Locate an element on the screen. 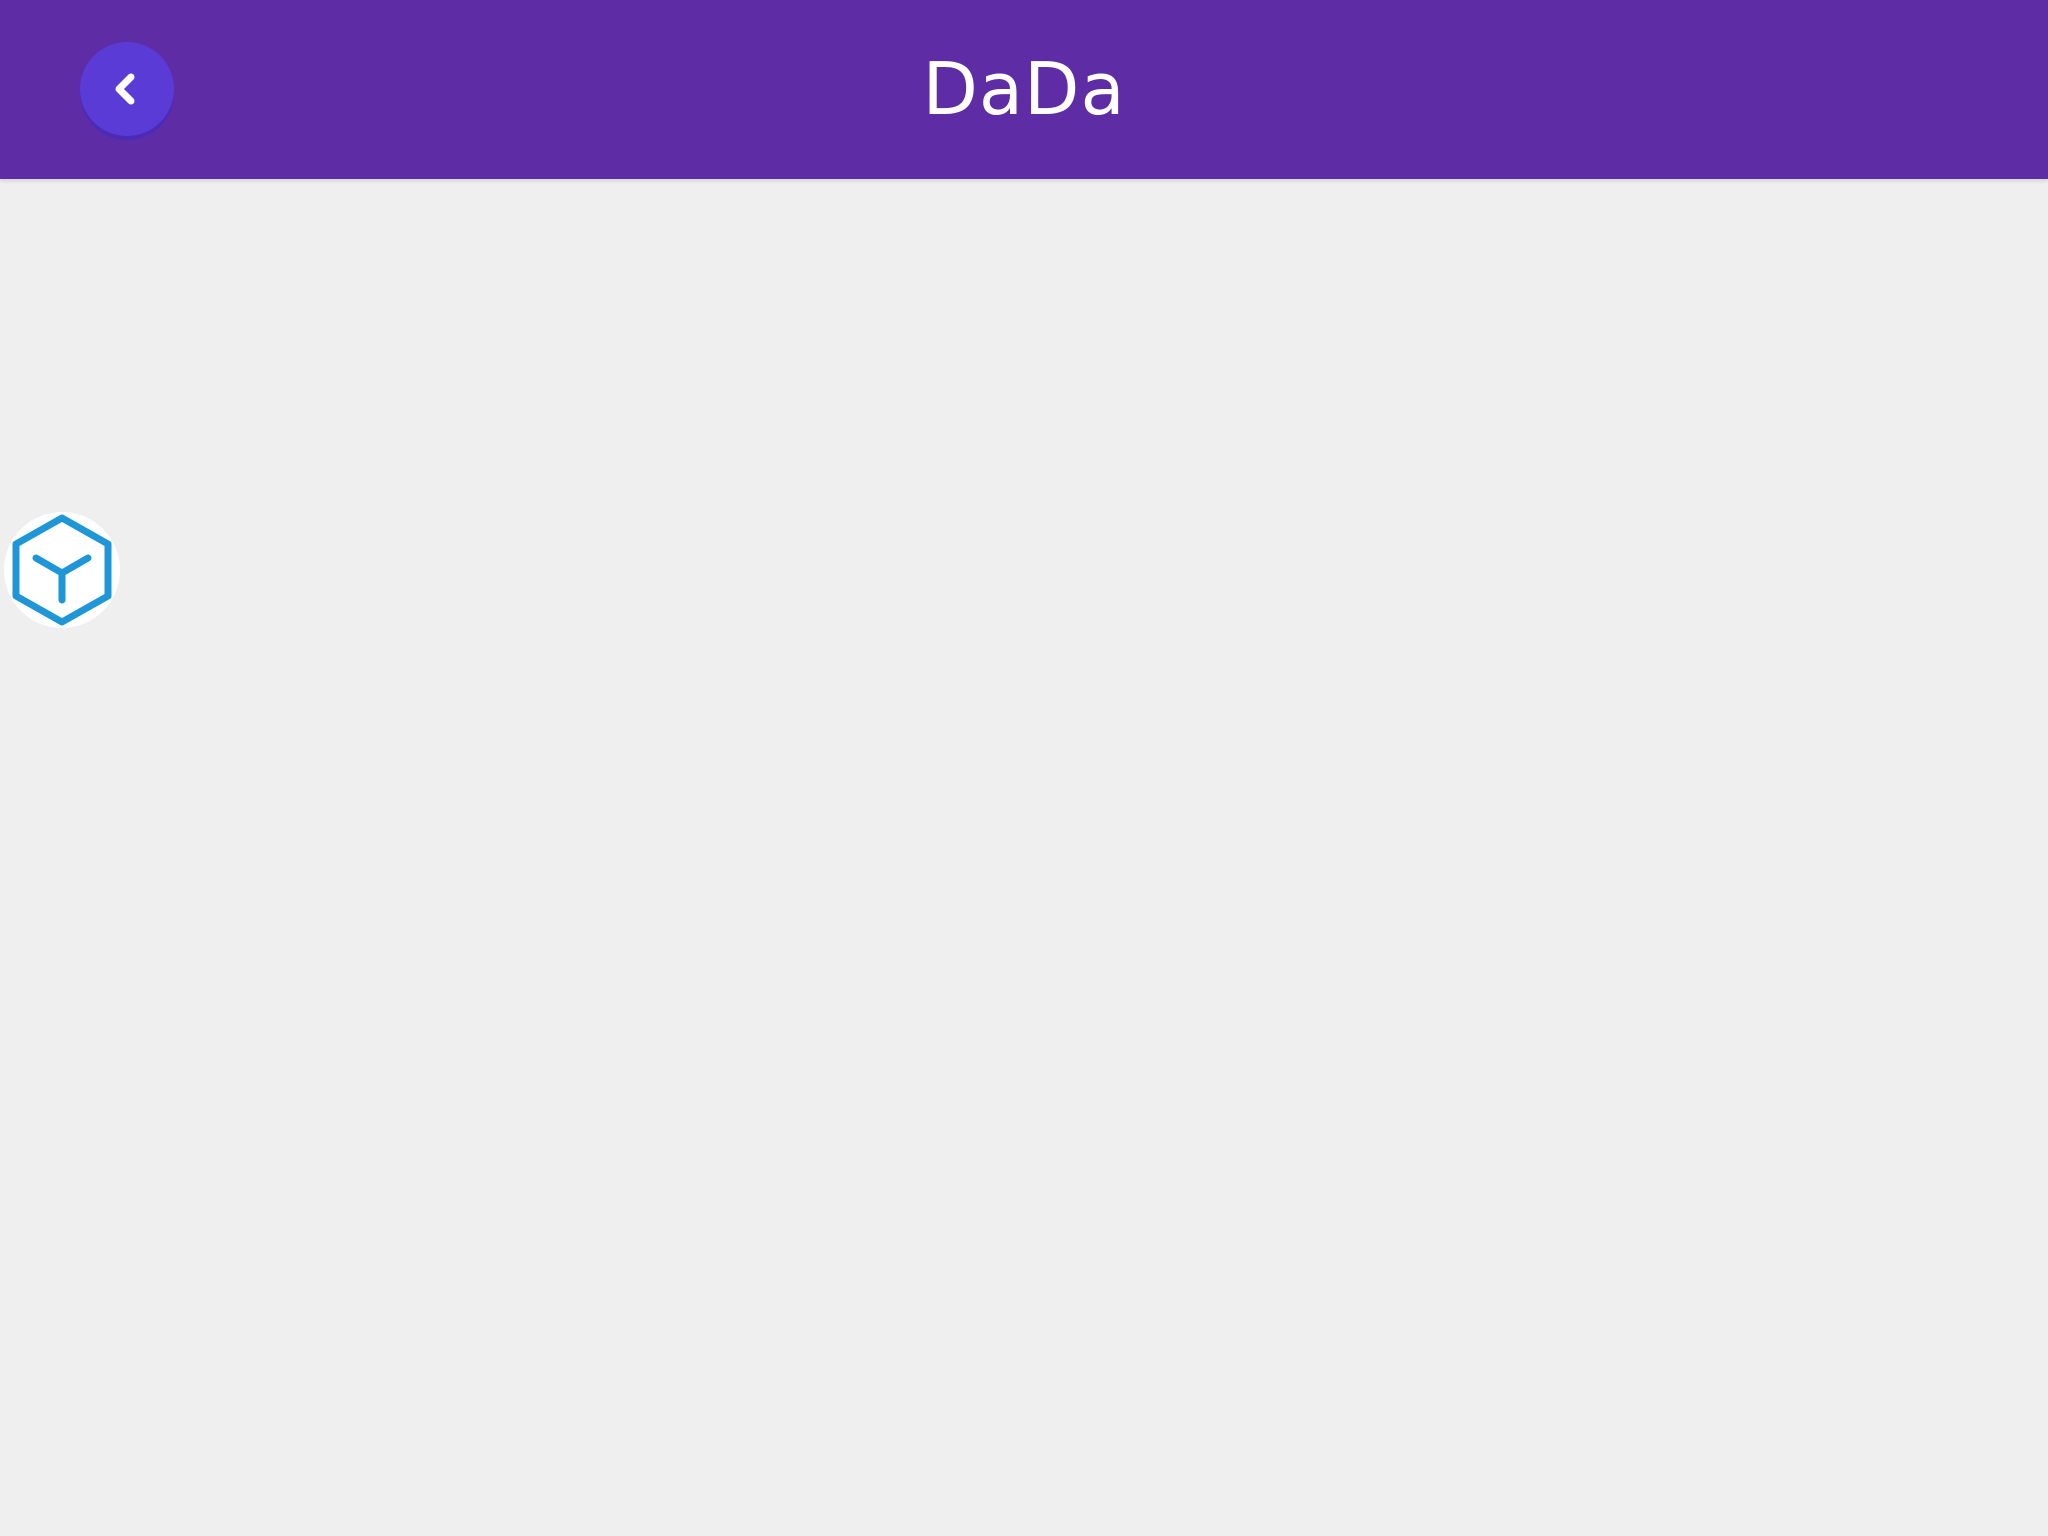  top-app-bar: DaDa is located at coordinates (1024, 89).